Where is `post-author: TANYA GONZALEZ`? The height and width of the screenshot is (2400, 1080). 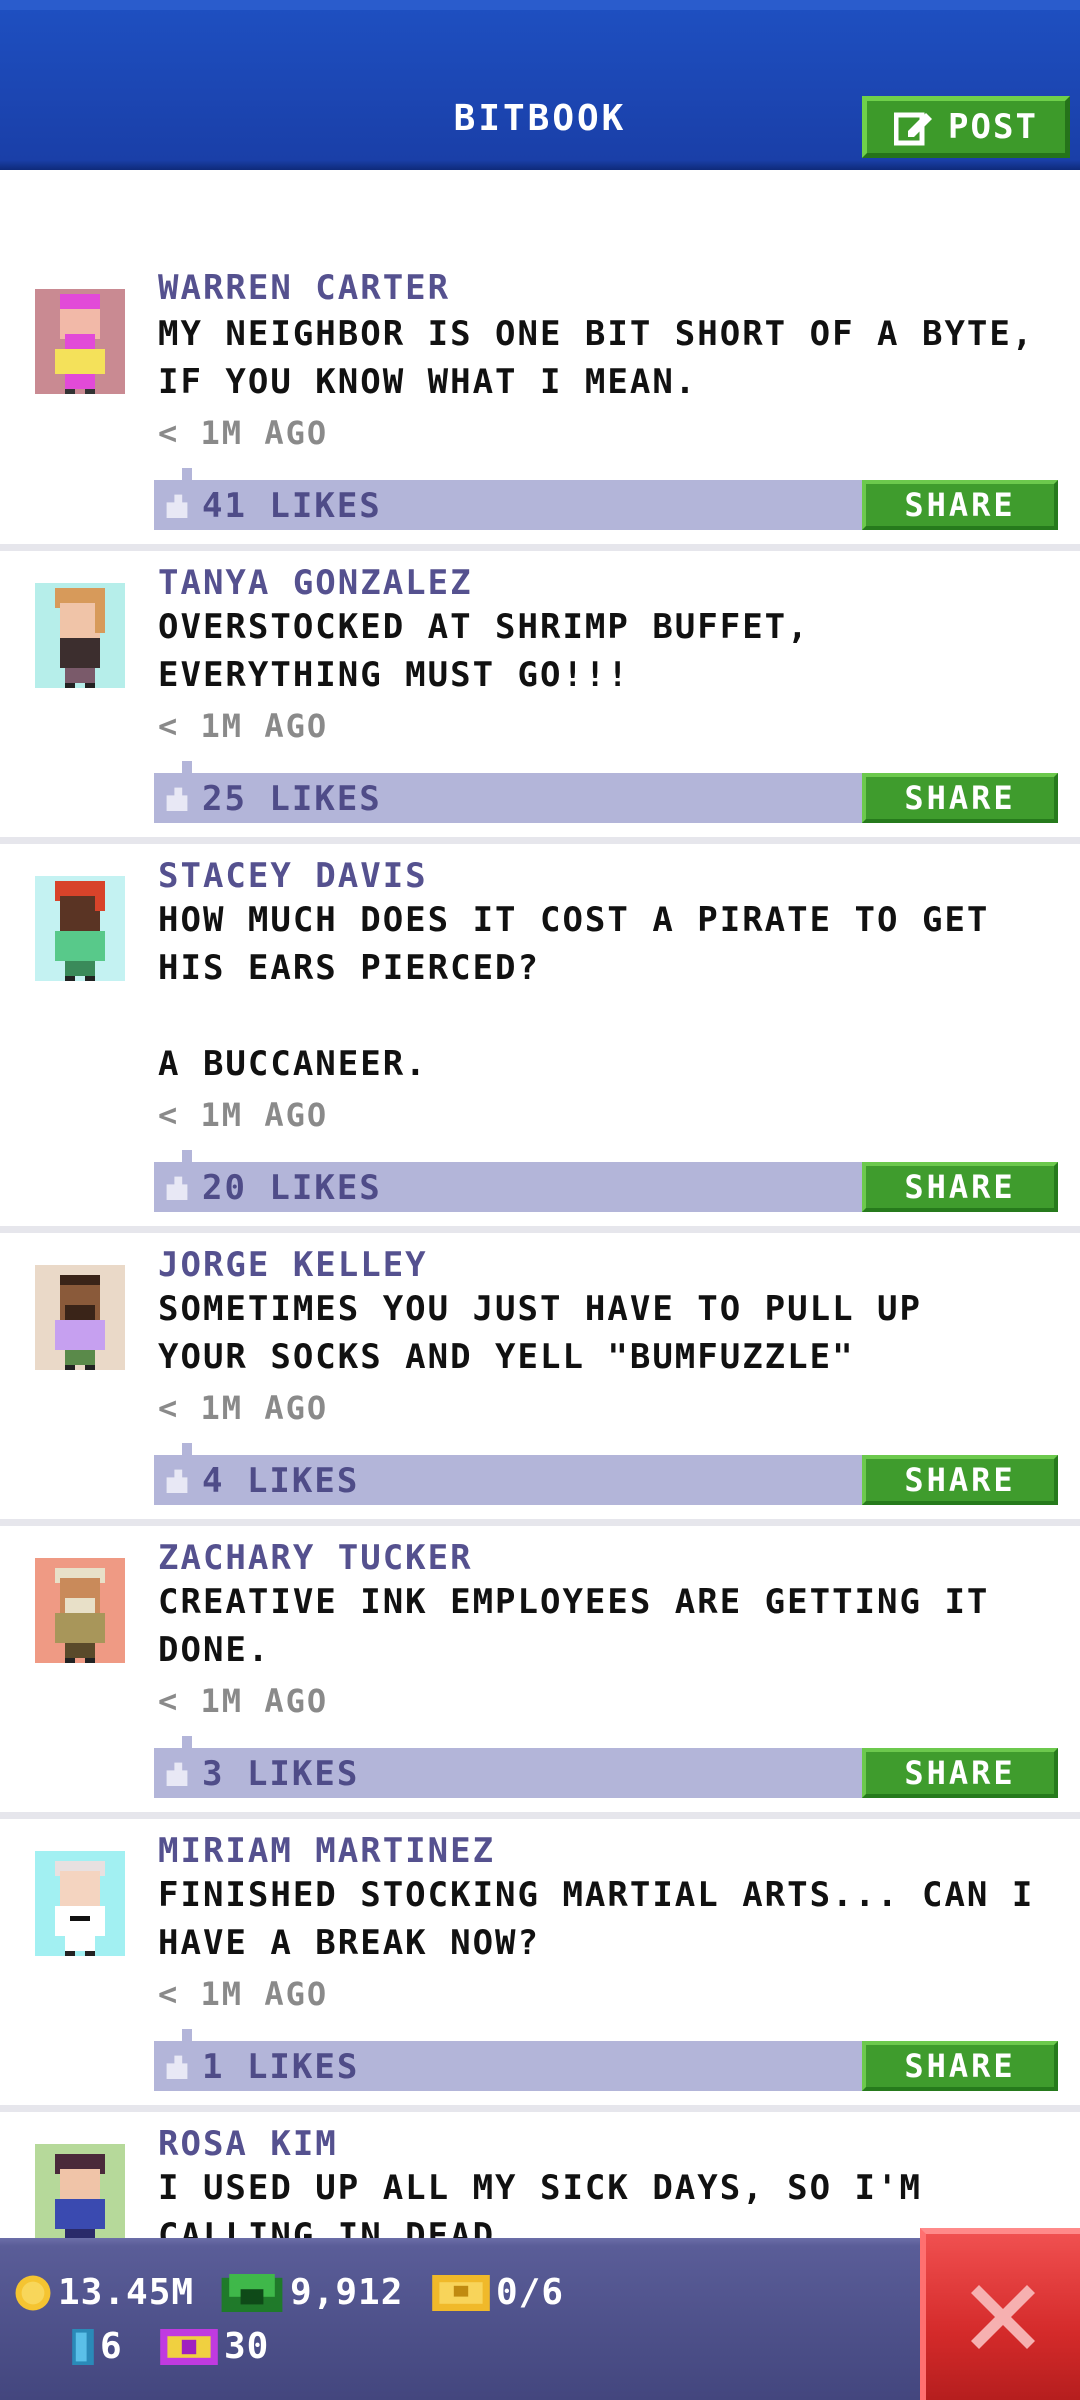 post-author: TANYA GONZALEZ is located at coordinates (315, 583).